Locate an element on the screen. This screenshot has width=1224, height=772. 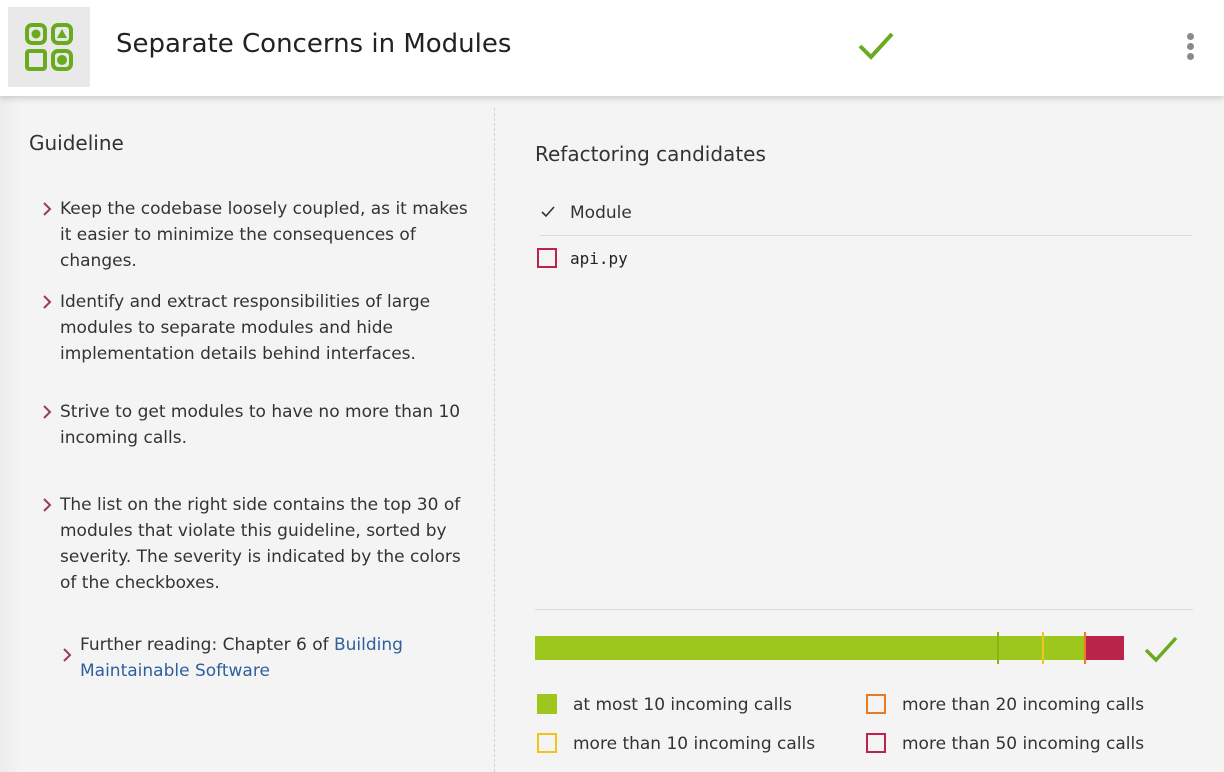
module-column-header: Module is located at coordinates (866, 217).